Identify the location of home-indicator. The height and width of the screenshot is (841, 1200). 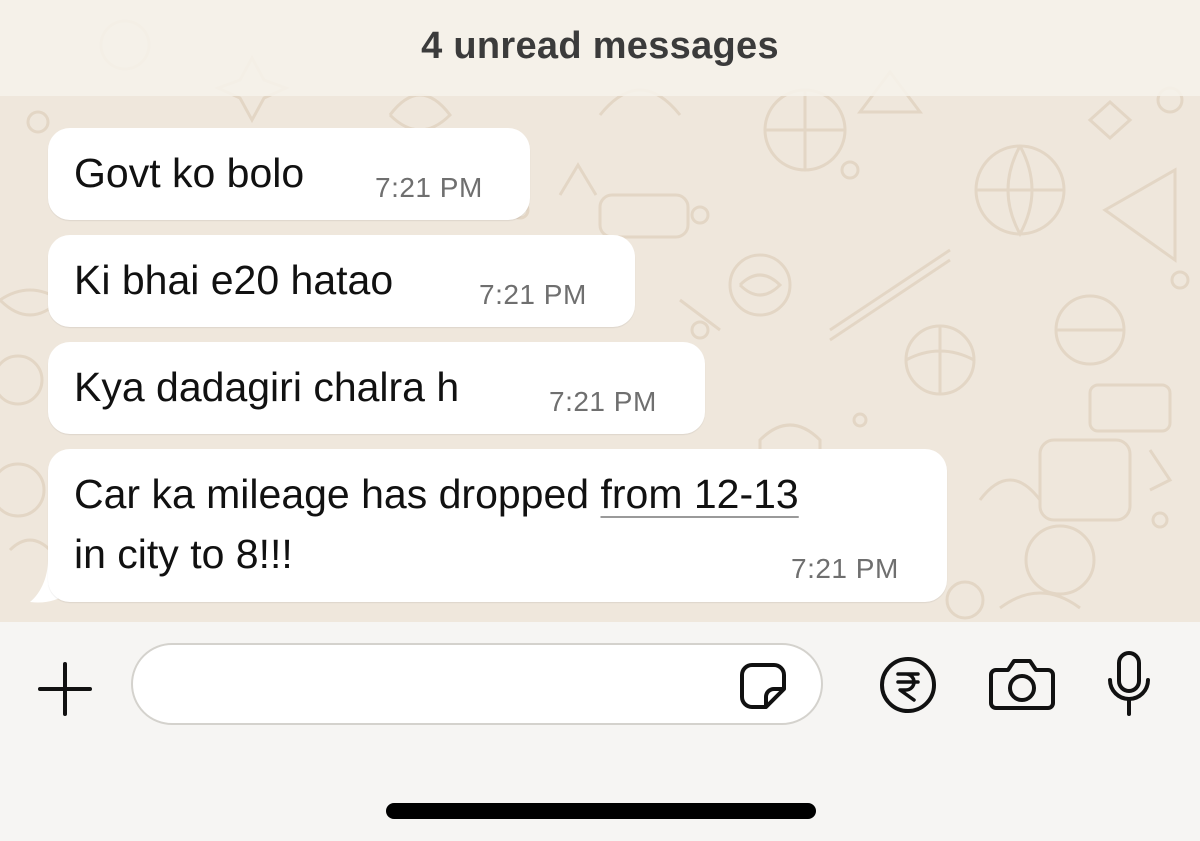
(601, 811).